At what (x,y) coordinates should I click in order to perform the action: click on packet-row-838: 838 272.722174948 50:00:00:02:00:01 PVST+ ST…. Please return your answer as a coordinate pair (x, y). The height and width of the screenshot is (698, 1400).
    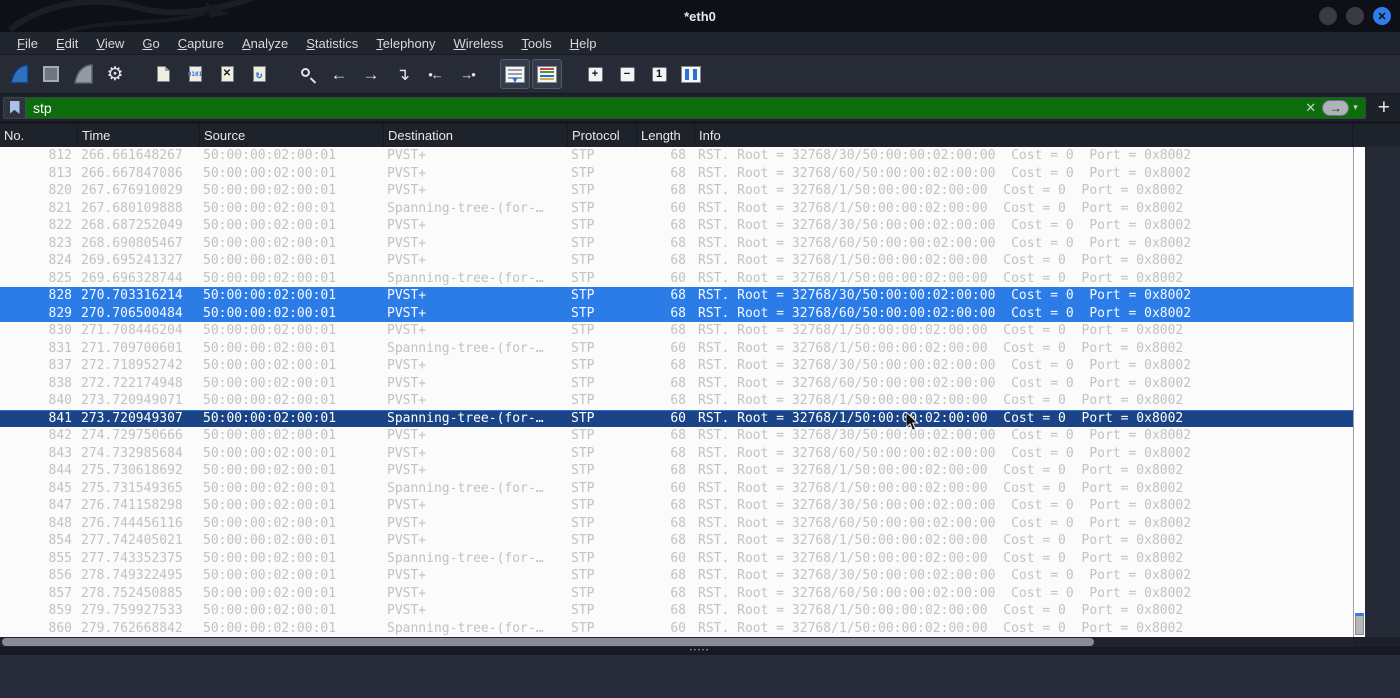
    Looking at the image, I should click on (676, 384).